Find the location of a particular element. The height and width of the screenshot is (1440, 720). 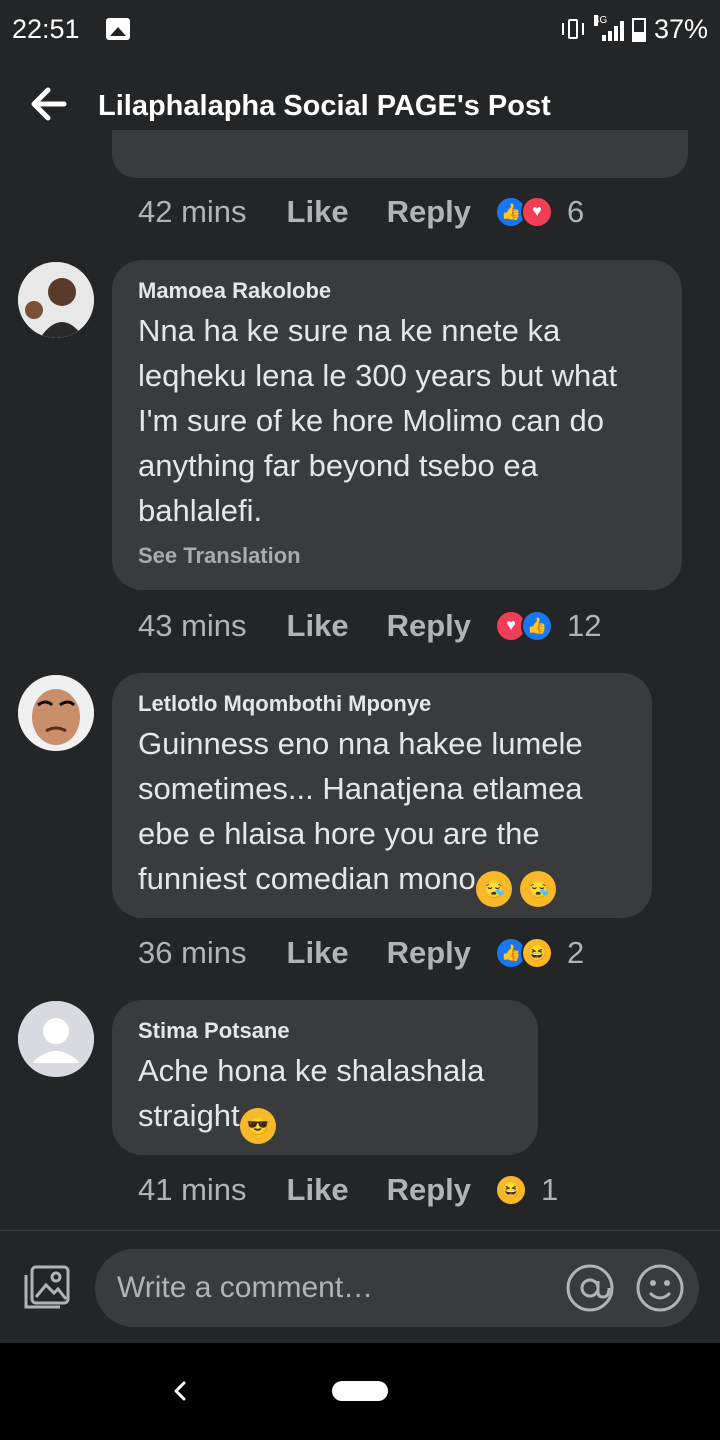

comment-bubble is located at coordinates (400, 154).